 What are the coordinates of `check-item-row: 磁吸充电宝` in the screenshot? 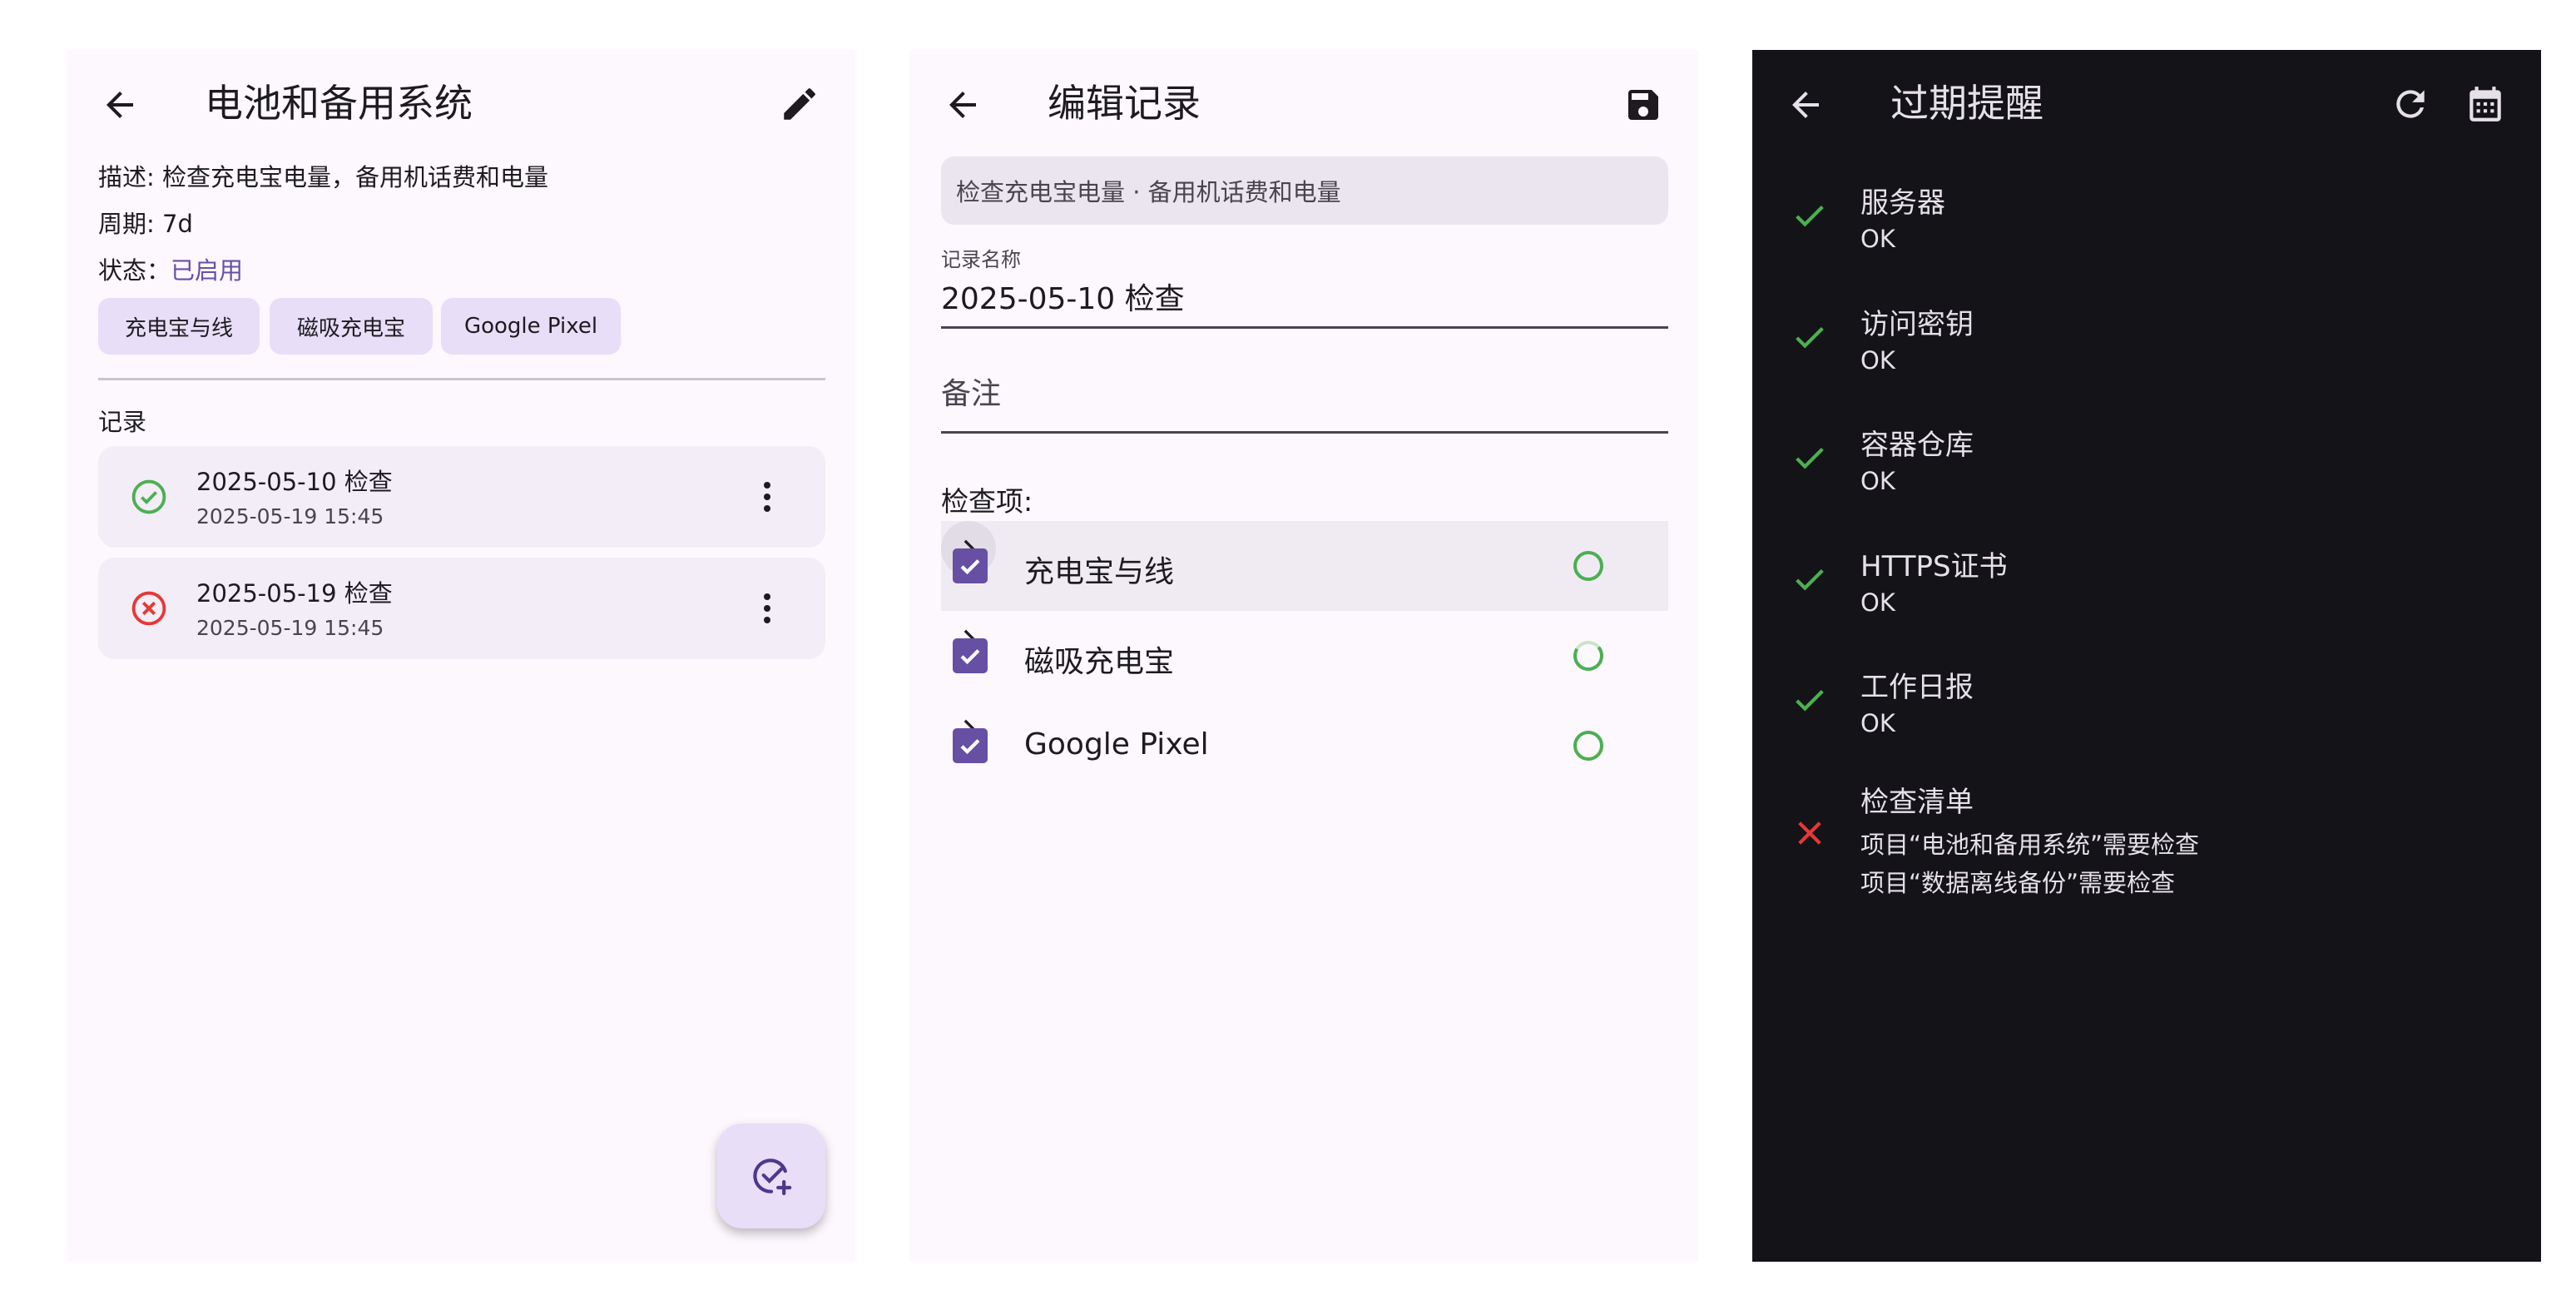 It's located at (1305, 656).